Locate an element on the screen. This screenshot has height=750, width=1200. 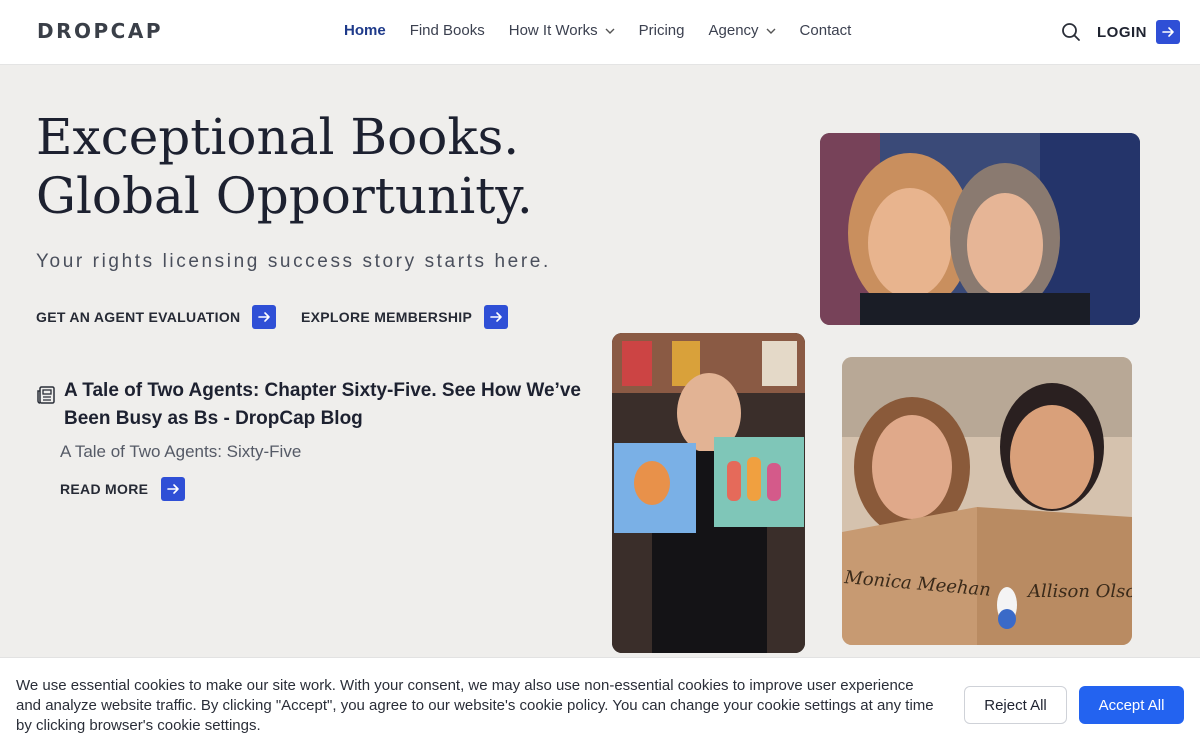
blog-post-subtitle: A Tale of Two Agents: Sixty-Five is located at coordinates (181, 451).